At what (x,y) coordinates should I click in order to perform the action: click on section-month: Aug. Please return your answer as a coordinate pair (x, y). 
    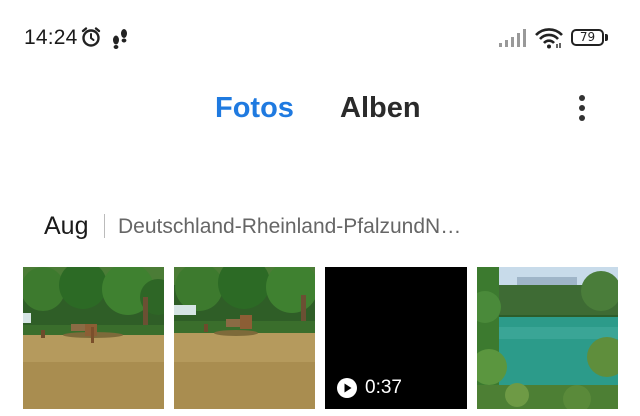
    Looking at the image, I should click on (66, 226).